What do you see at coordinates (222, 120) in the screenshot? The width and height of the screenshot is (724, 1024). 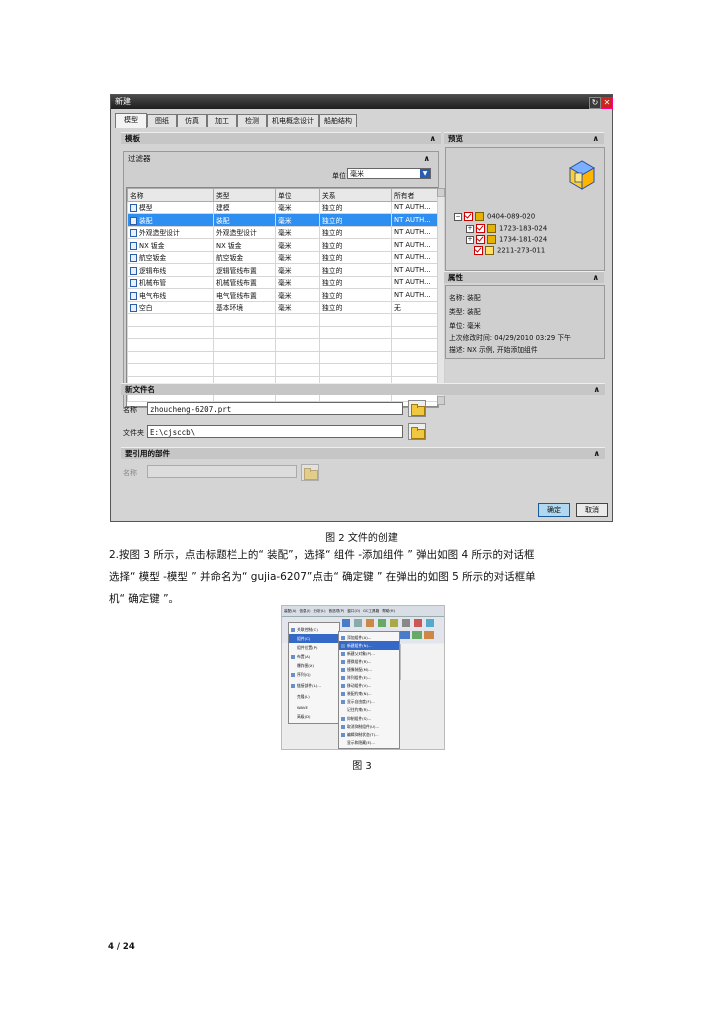 I see `tab-machining: 加工` at bounding box center [222, 120].